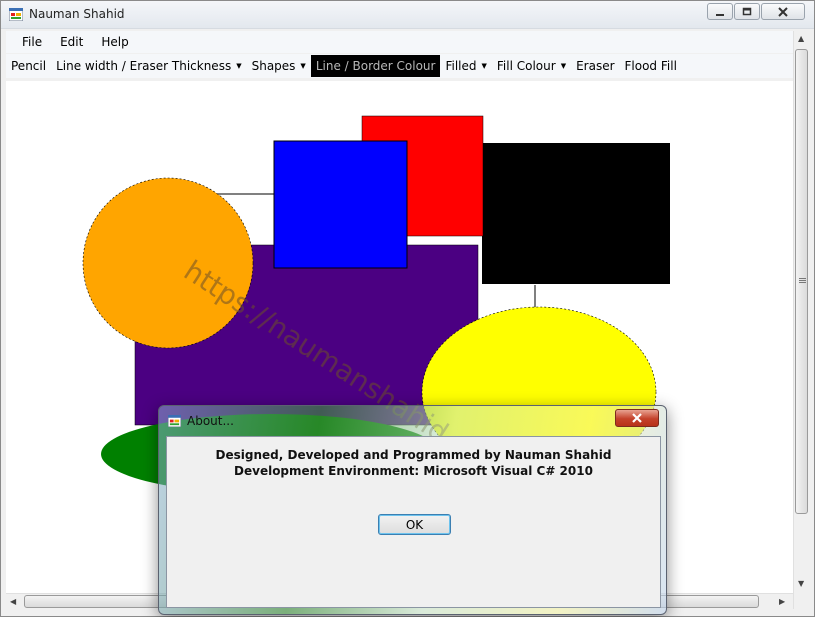  I want to click on minimize-button, so click(720, 11).